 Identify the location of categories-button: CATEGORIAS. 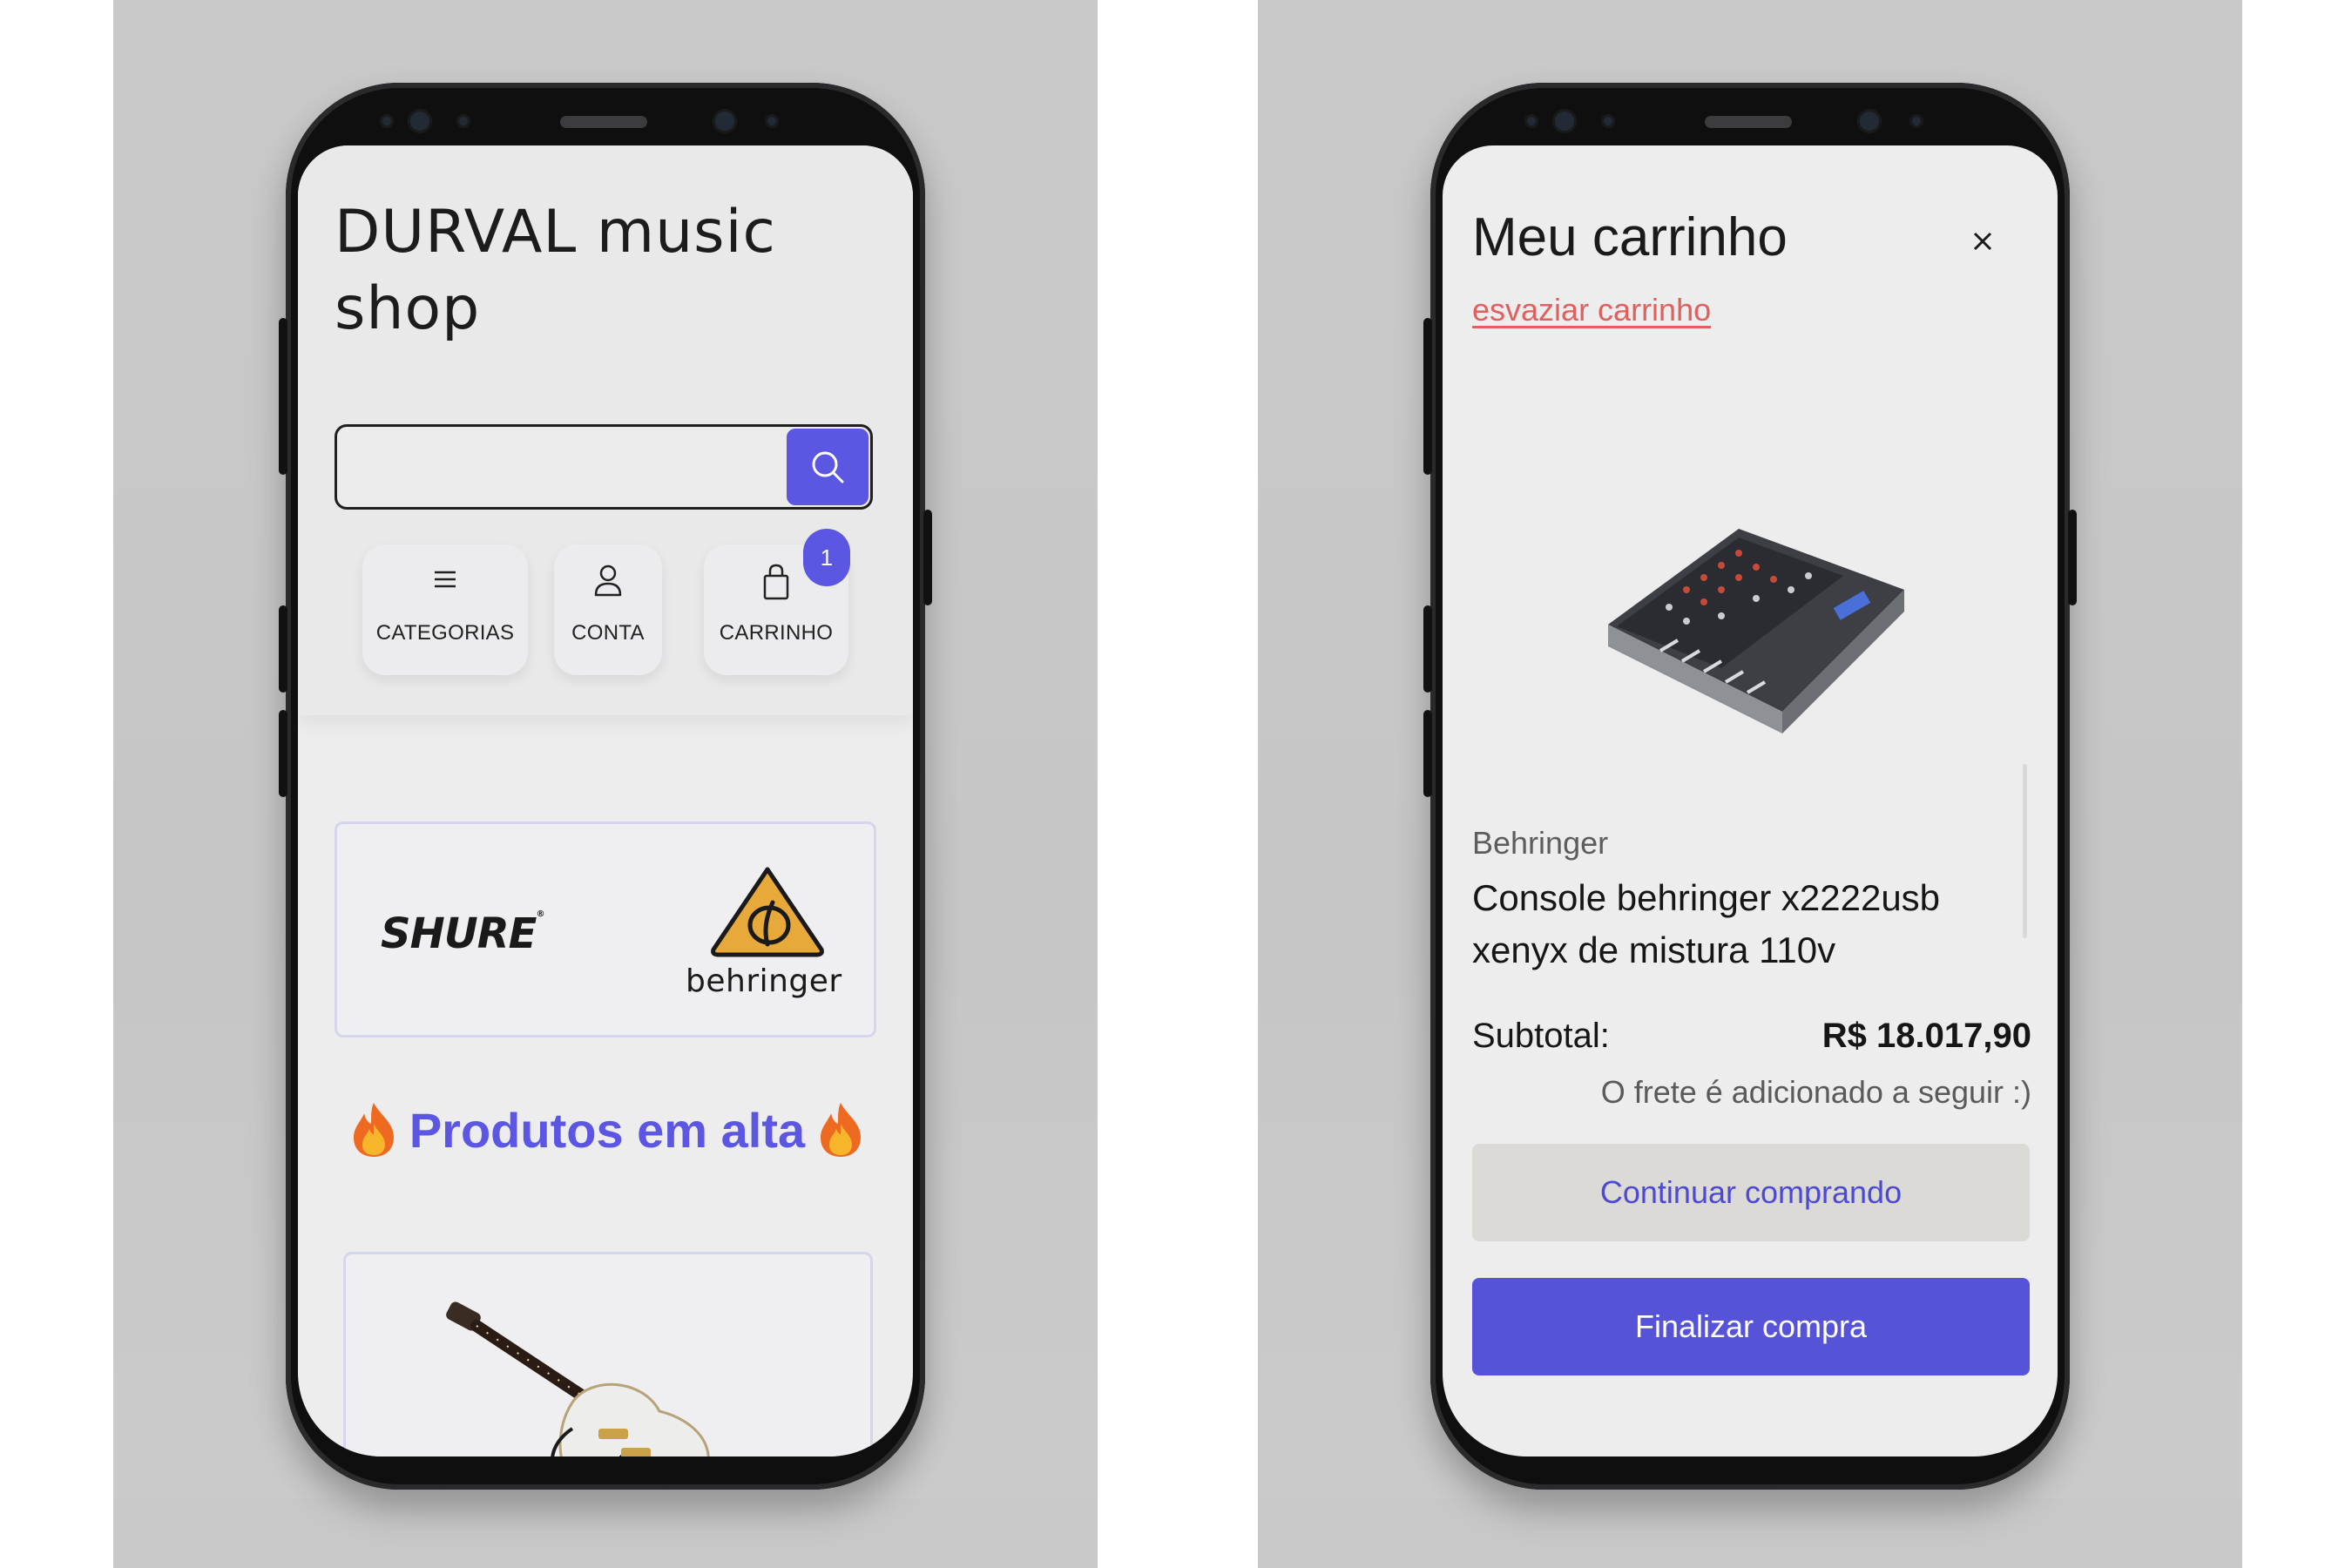
(445, 609).